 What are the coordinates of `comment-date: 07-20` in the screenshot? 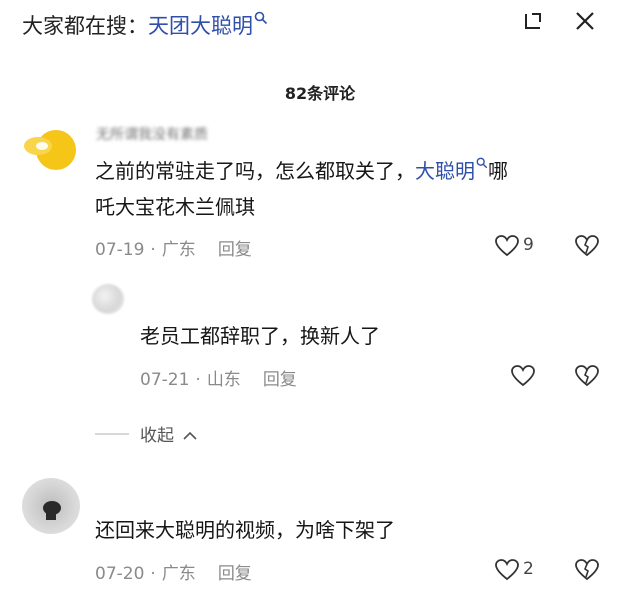 It's located at (120, 574).